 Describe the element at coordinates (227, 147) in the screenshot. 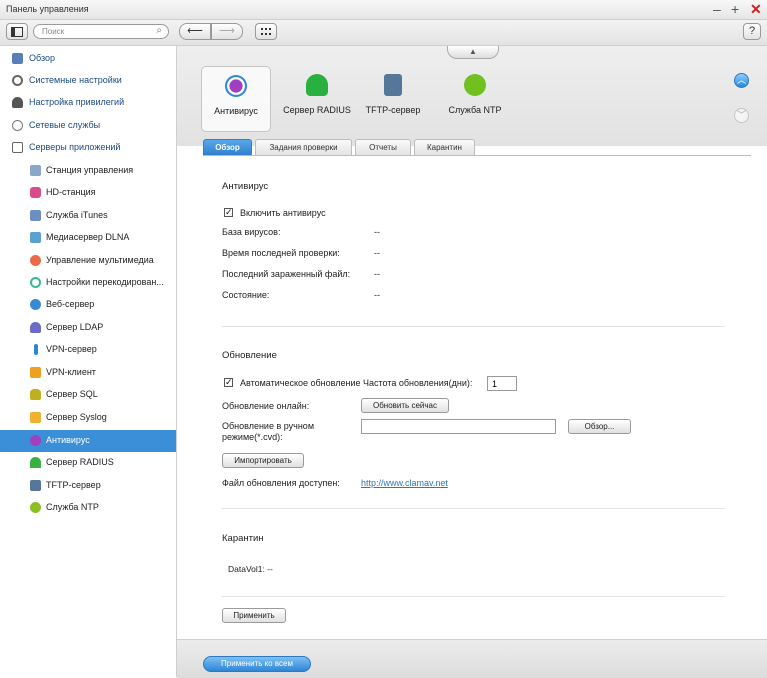

I see `tab-overview: Обзор` at that location.